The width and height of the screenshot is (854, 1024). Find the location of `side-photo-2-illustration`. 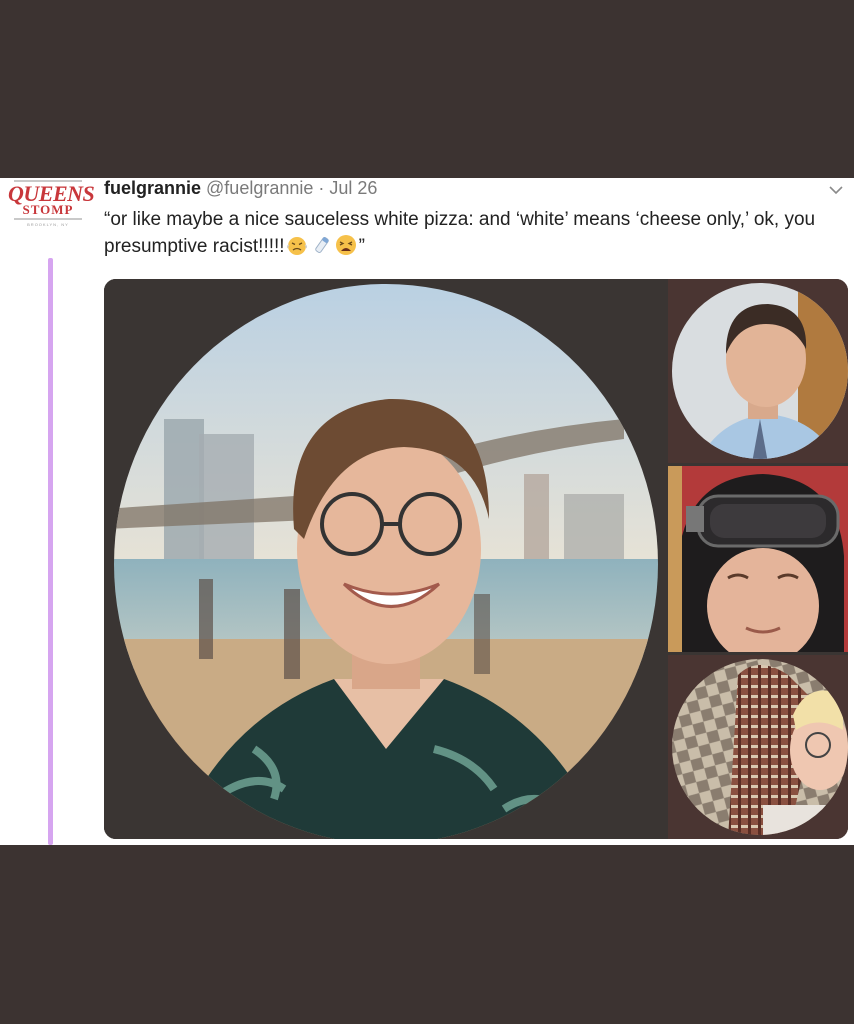

side-photo-2-illustration is located at coordinates (758, 565).